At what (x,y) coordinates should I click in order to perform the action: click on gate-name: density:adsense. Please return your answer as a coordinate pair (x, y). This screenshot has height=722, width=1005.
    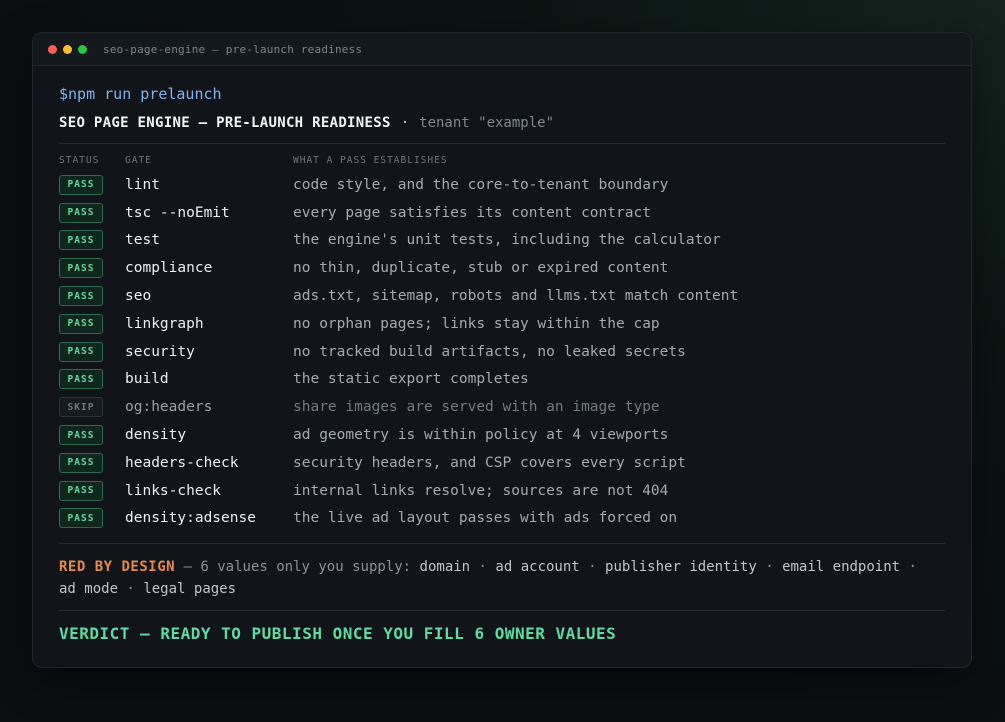
    Looking at the image, I should click on (190, 518).